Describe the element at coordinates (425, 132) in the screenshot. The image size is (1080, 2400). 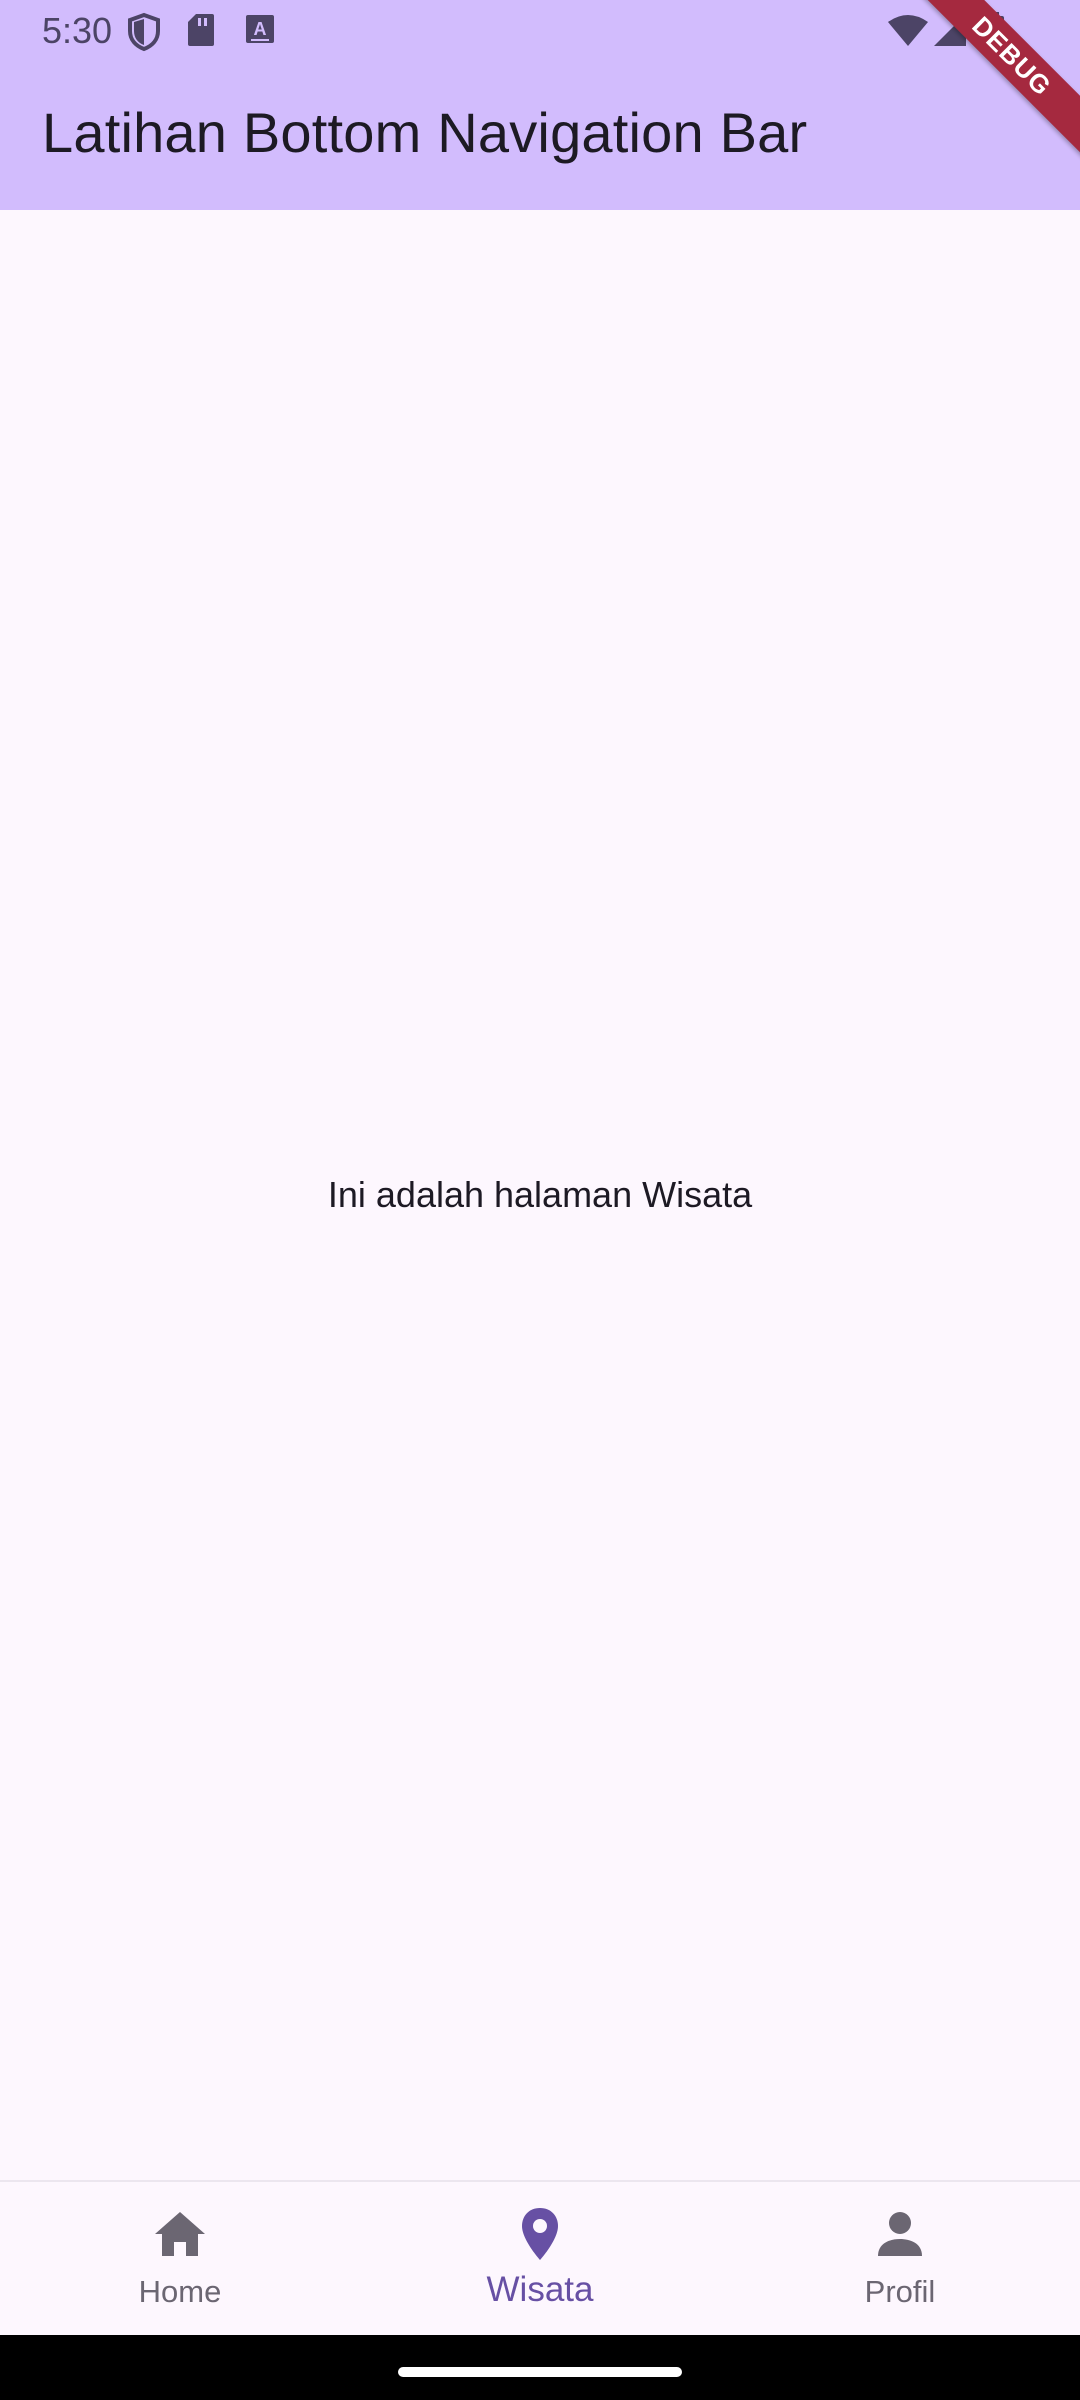
I see `page-title: Latihan Bottom Navigation Bar` at that location.